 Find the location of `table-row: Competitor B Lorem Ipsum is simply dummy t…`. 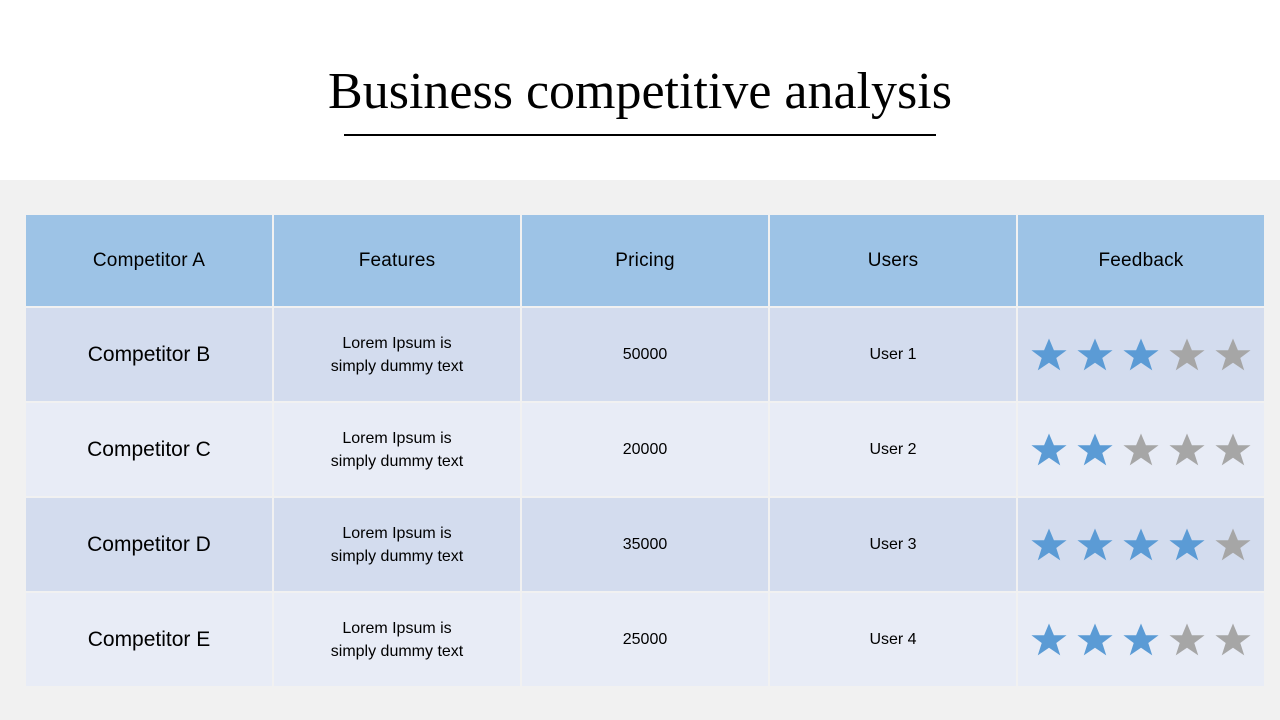

table-row: Competitor B Lorem Ipsum is simply dummy t… is located at coordinates (645, 354).